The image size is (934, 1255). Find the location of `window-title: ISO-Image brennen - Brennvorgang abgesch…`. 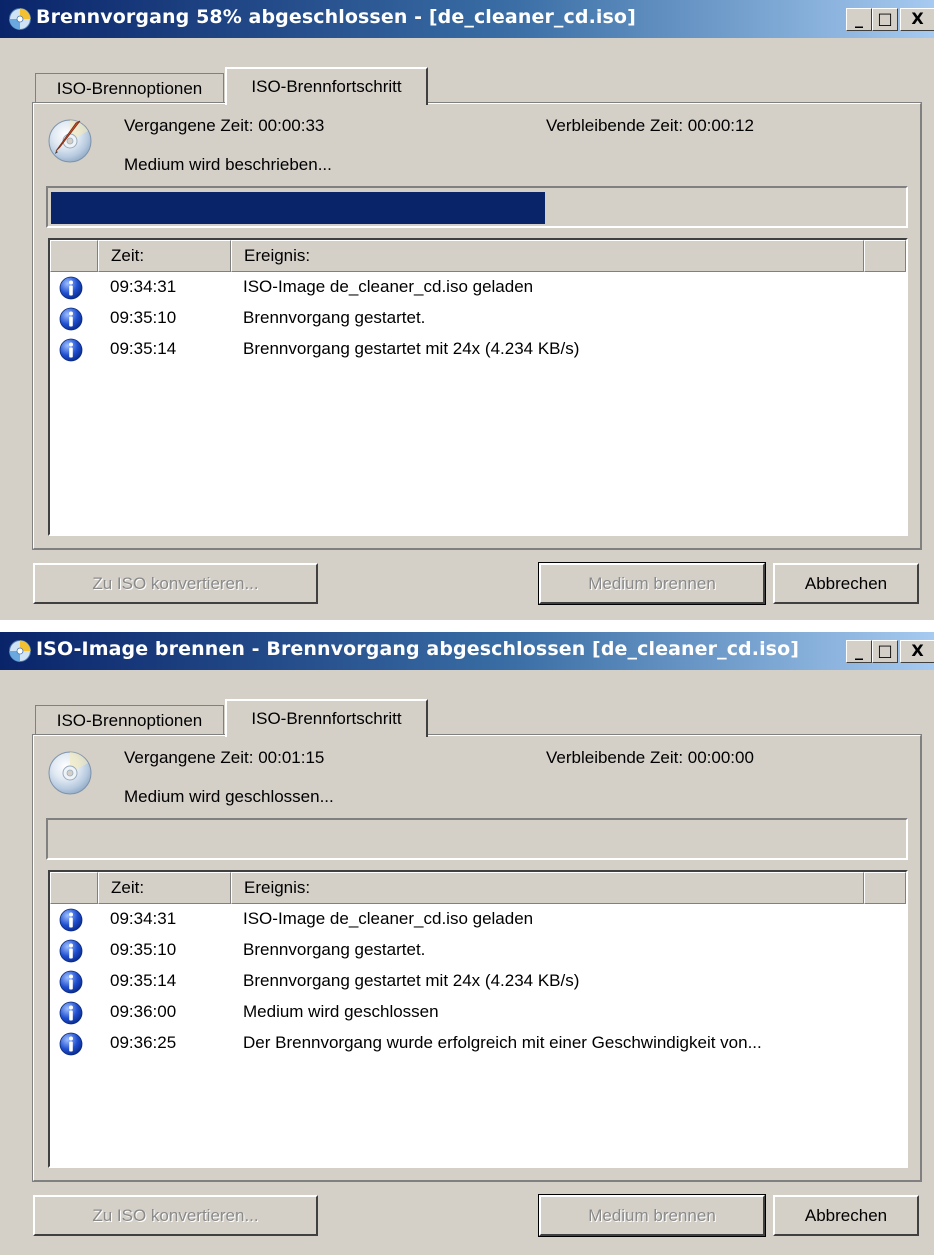

window-title: ISO-Image brennen - Brennvorgang abgesch… is located at coordinates (418, 649).